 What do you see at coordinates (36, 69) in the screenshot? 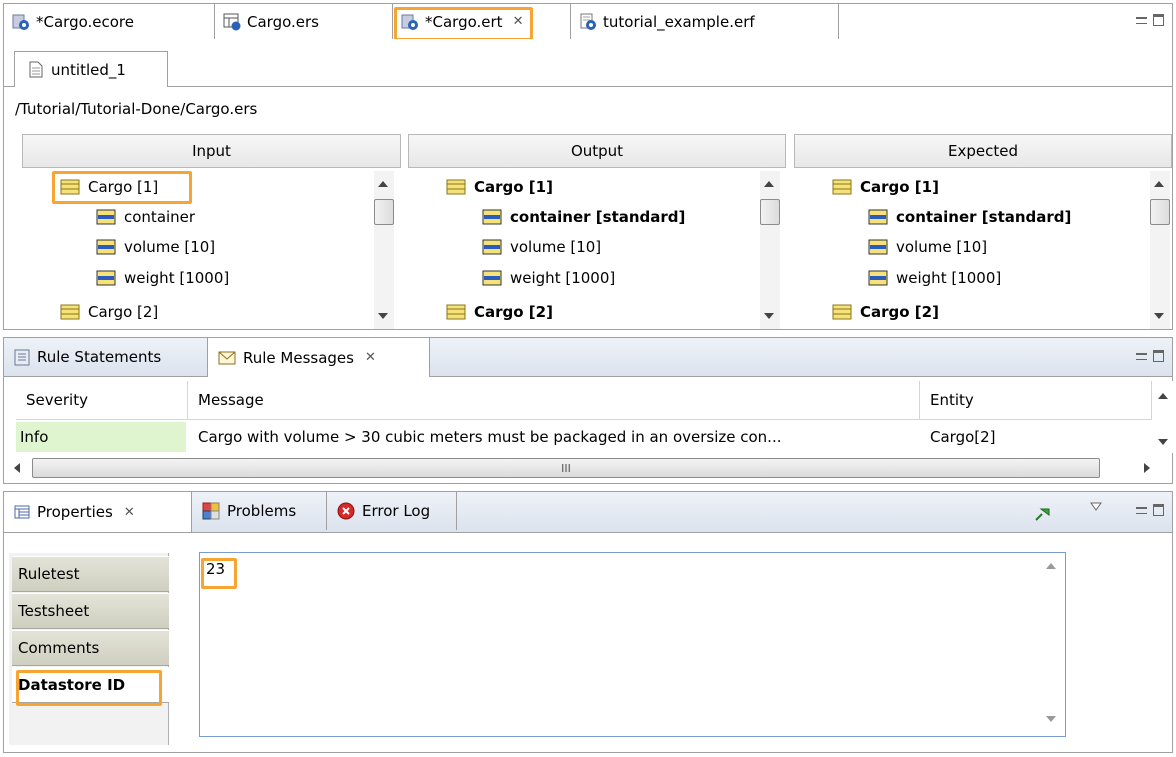
I see `document-icon` at bounding box center [36, 69].